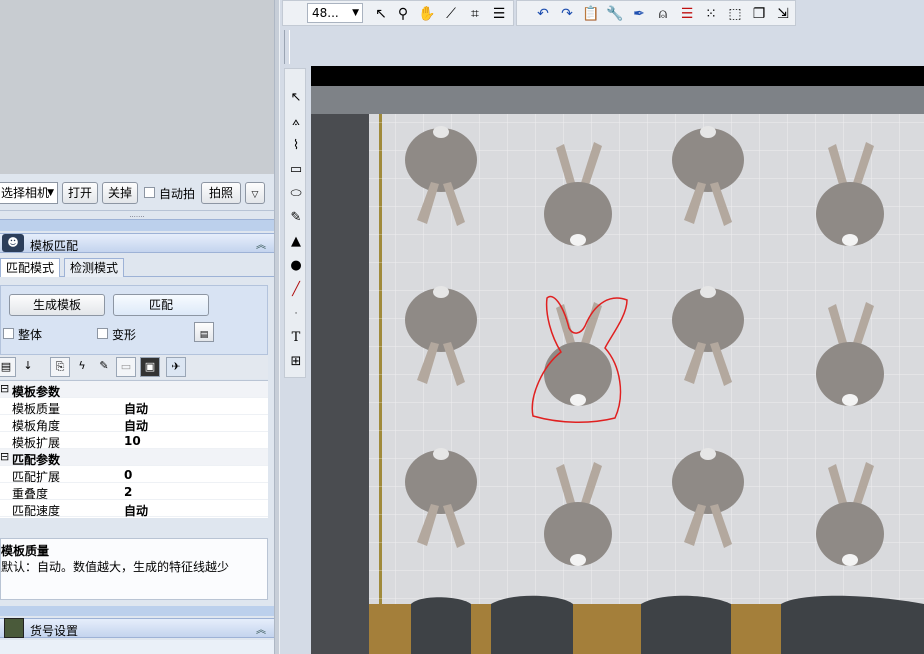 Image resolution: width=924 pixels, height=654 pixels. What do you see at coordinates (735, 14) in the screenshot?
I see `select-region-icon: ⬚` at bounding box center [735, 14].